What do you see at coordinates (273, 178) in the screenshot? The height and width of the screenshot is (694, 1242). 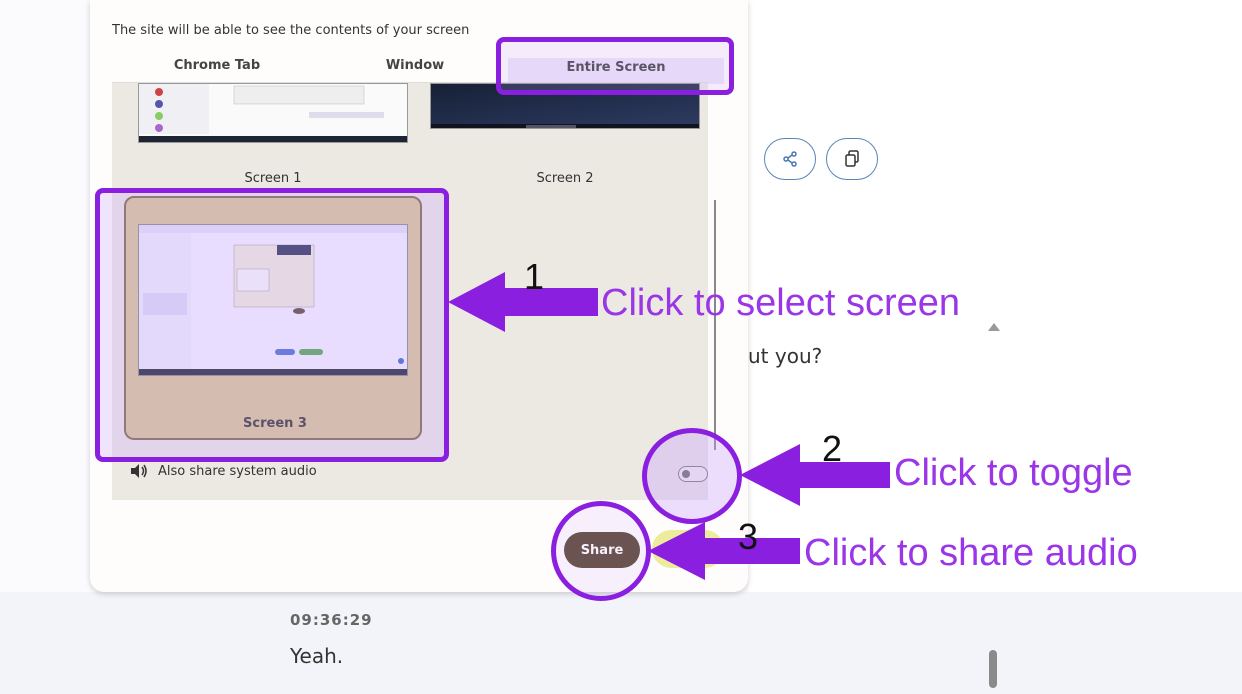 I see `screen-1-label: Screen 1` at bounding box center [273, 178].